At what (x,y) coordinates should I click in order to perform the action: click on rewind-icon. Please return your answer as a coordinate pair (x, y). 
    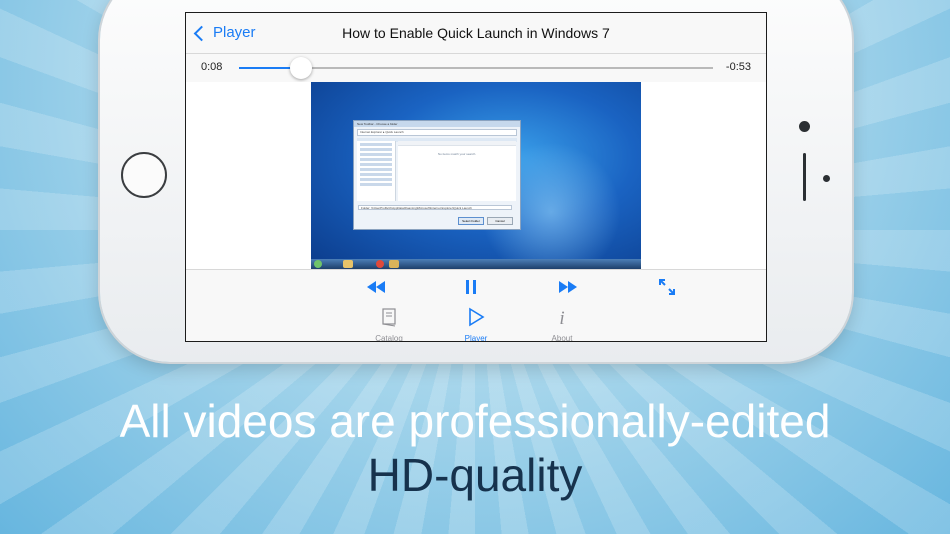
    Looking at the image, I should click on (376, 287).